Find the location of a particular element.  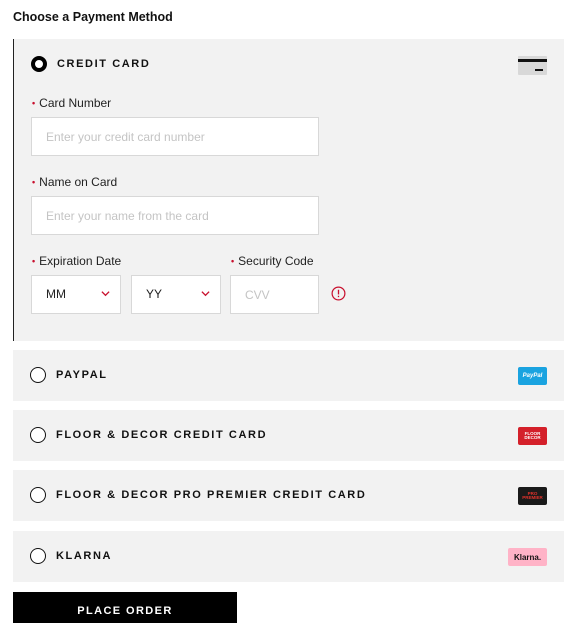

name-on-card-input is located at coordinates (175, 215).